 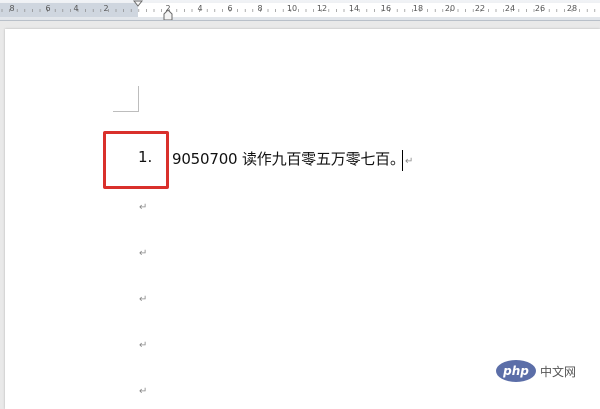 What do you see at coordinates (138, 98) in the screenshot?
I see `margin-crop-mark-vertical` at bounding box center [138, 98].